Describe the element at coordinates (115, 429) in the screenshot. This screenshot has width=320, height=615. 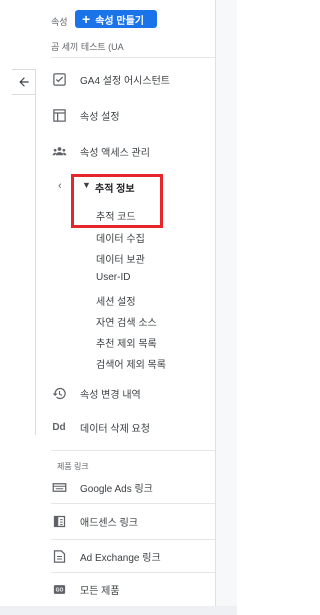
I see `nav-item-label: 데이터 삭제 요청` at that location.